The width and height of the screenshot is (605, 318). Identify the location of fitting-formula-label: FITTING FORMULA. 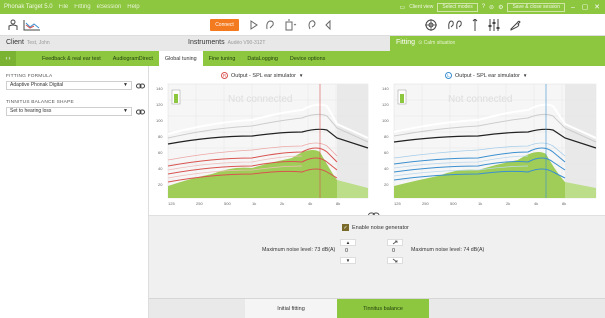
(29, 76).